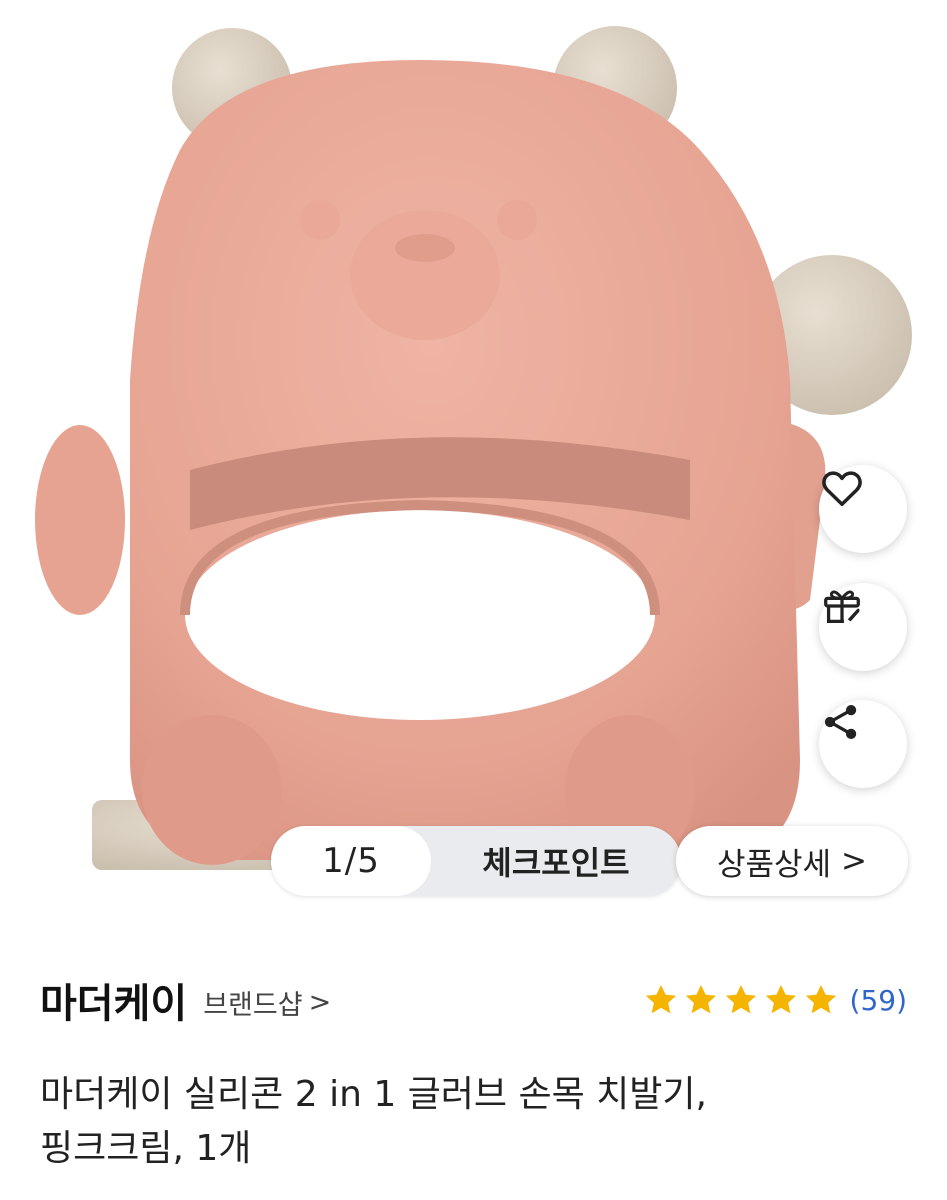 The width and height of the screenshot is (947, 1200). I want to click on rating: (59), so click(774, 1000).